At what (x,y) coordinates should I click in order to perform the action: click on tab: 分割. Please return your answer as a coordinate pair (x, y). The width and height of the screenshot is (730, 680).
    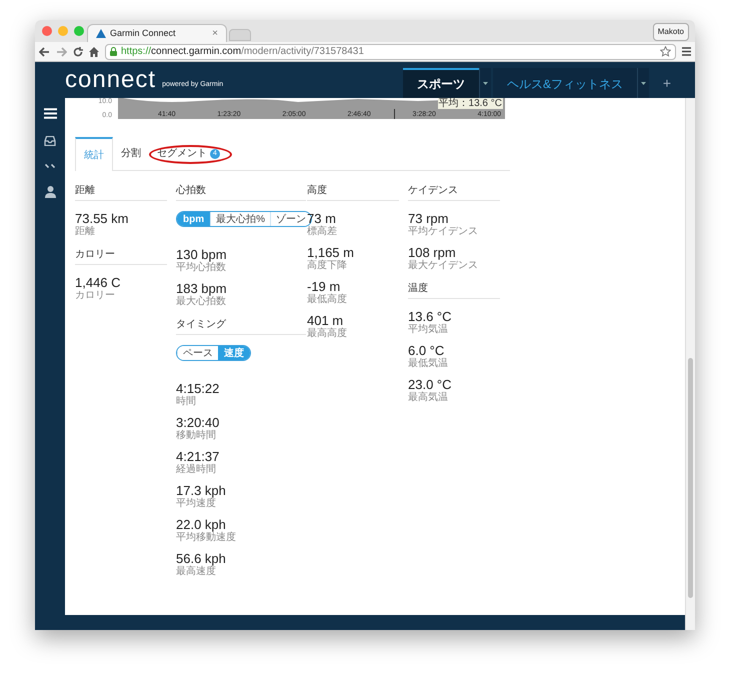
    Looking at the image, I should click on (131, 153).